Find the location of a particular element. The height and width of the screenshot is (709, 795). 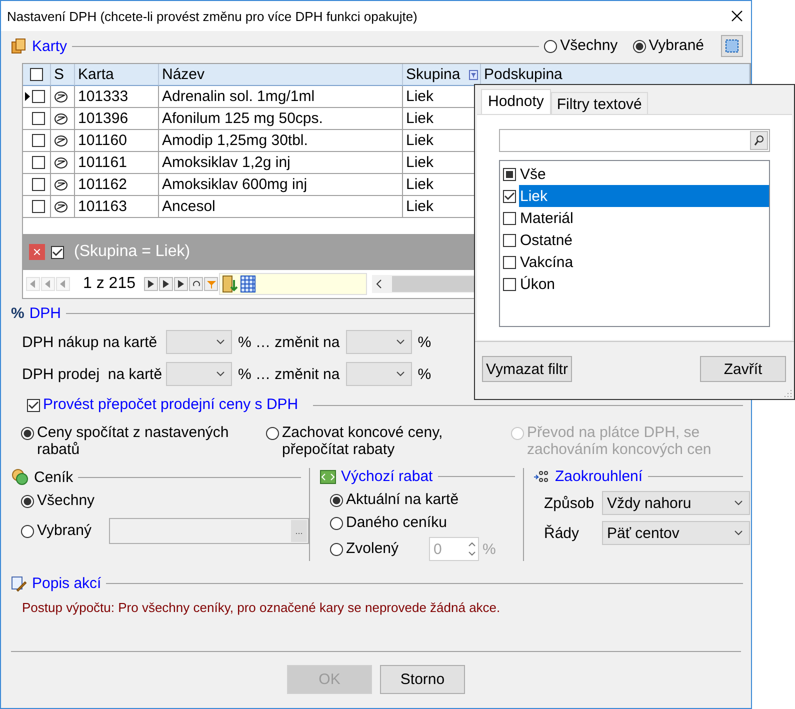

selection-icon is located at coordinates (732, 46).